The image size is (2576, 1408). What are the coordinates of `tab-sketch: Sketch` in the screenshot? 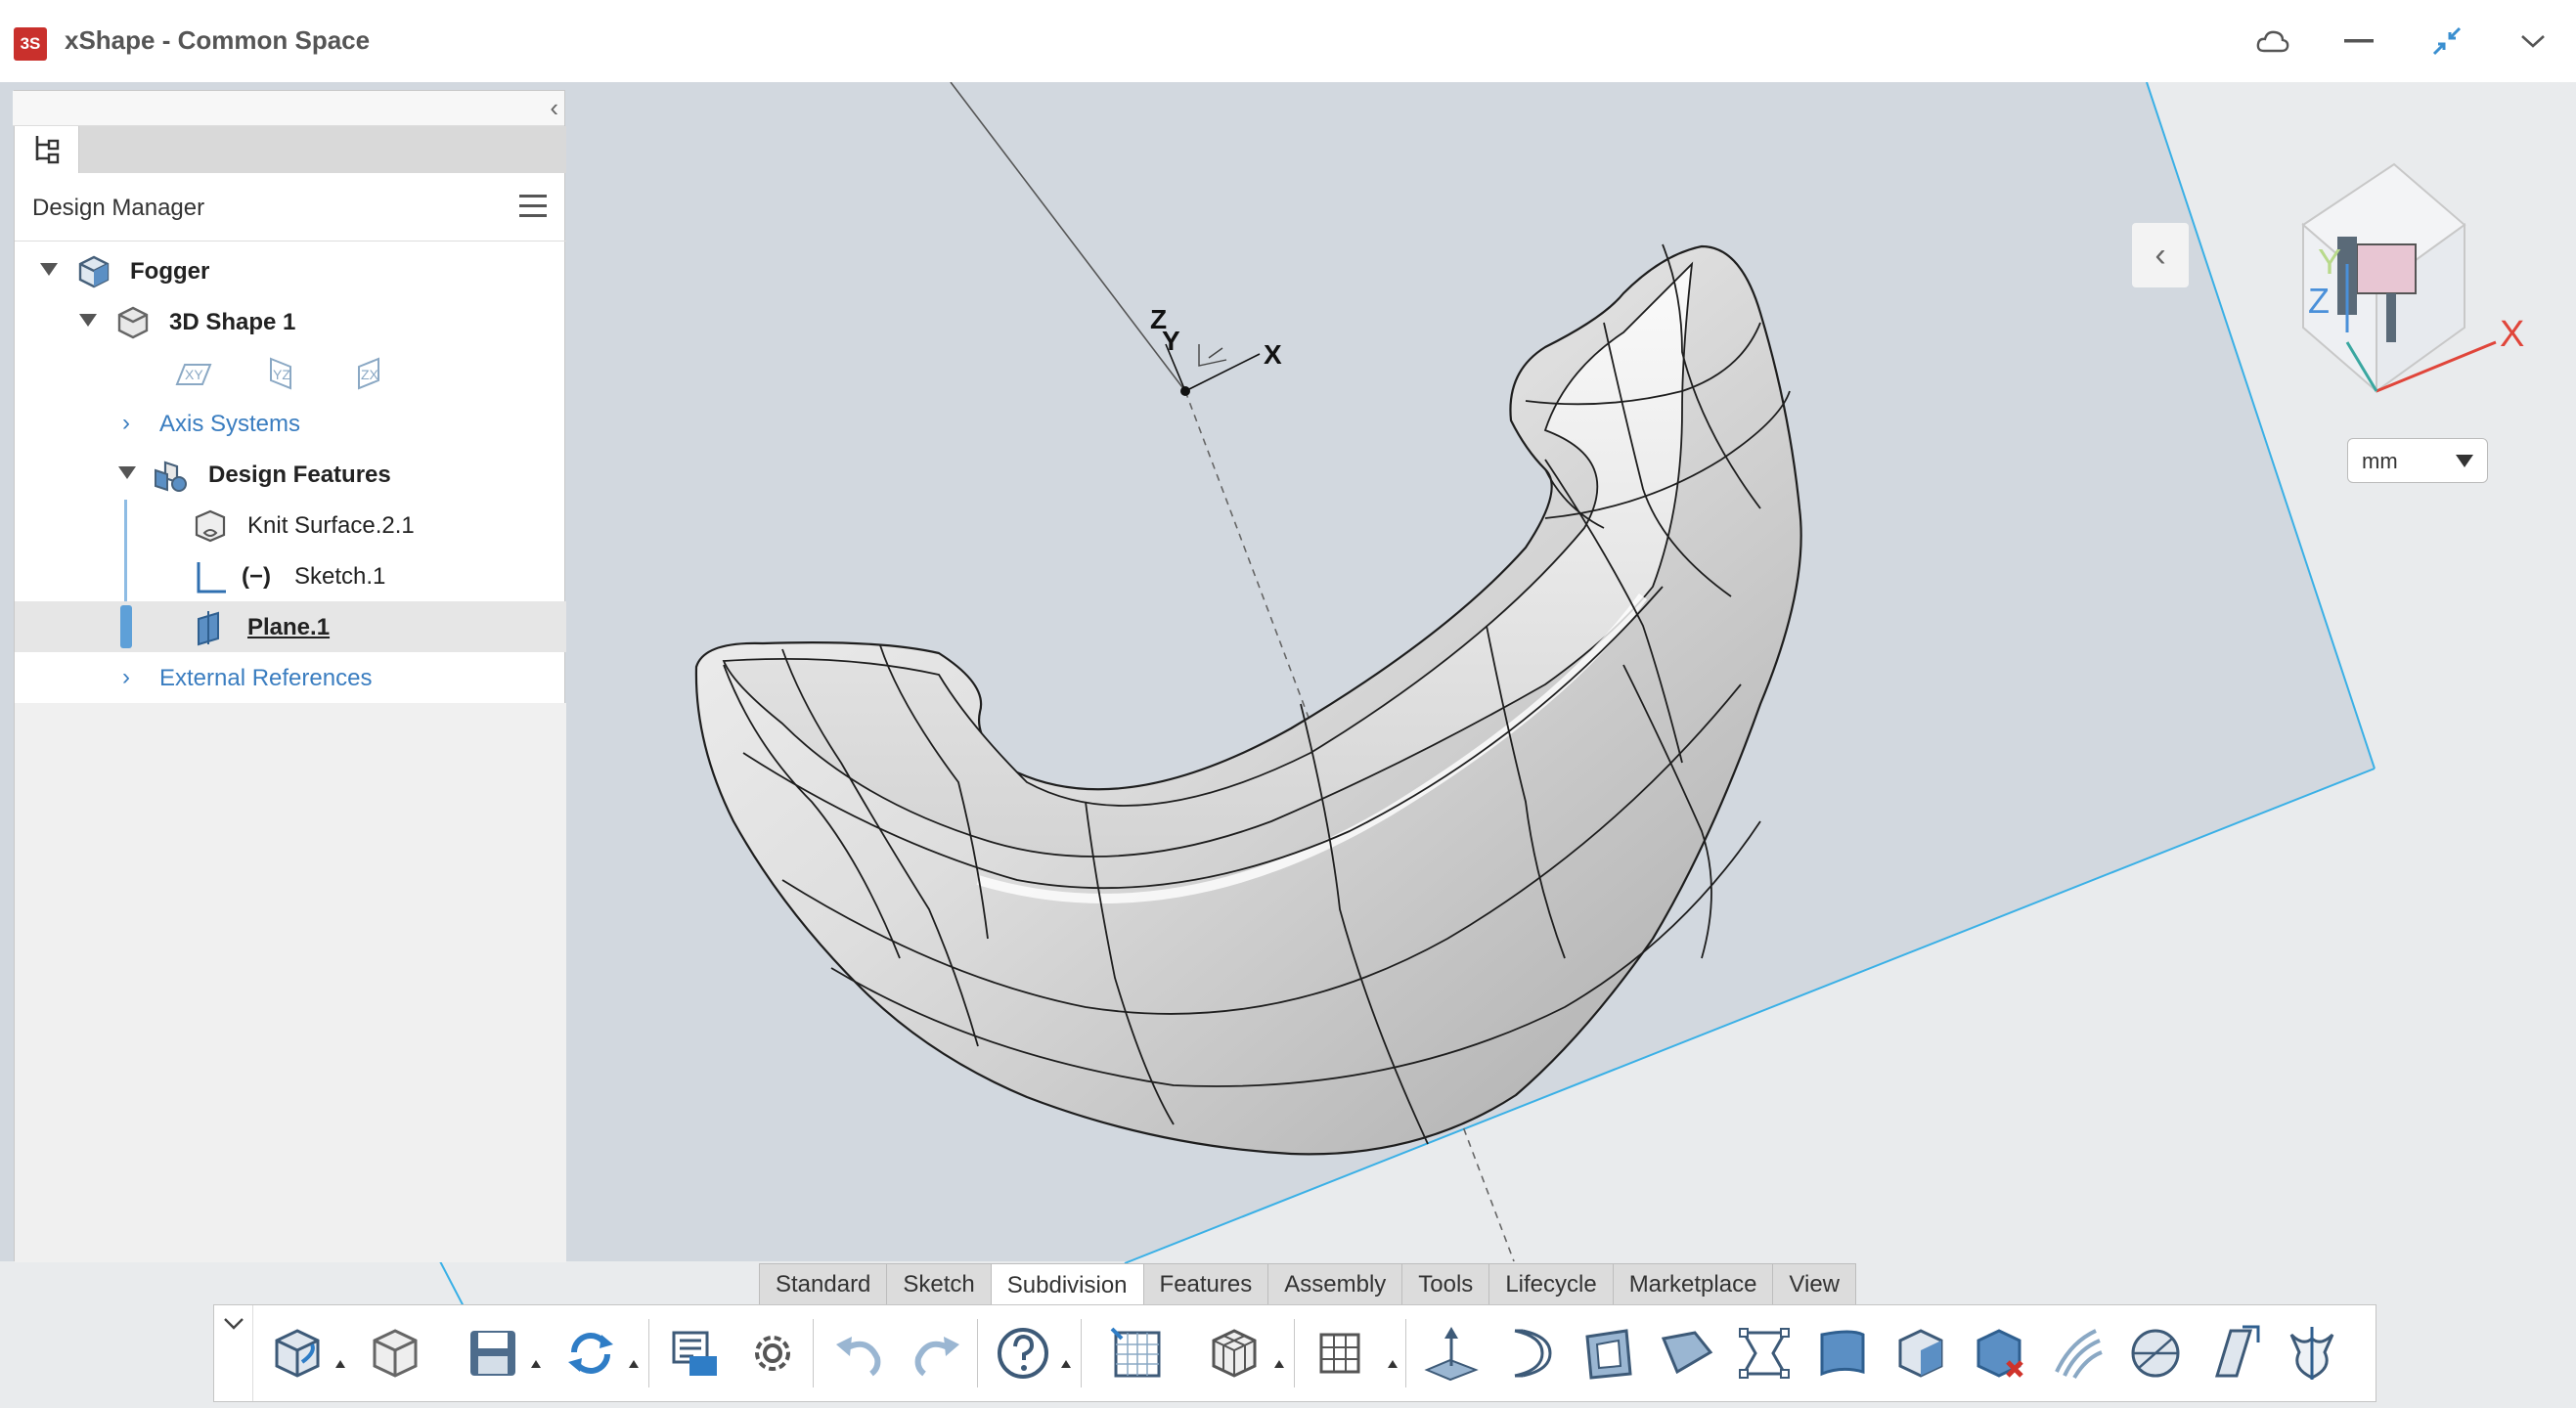 It's located at (939, 1283).